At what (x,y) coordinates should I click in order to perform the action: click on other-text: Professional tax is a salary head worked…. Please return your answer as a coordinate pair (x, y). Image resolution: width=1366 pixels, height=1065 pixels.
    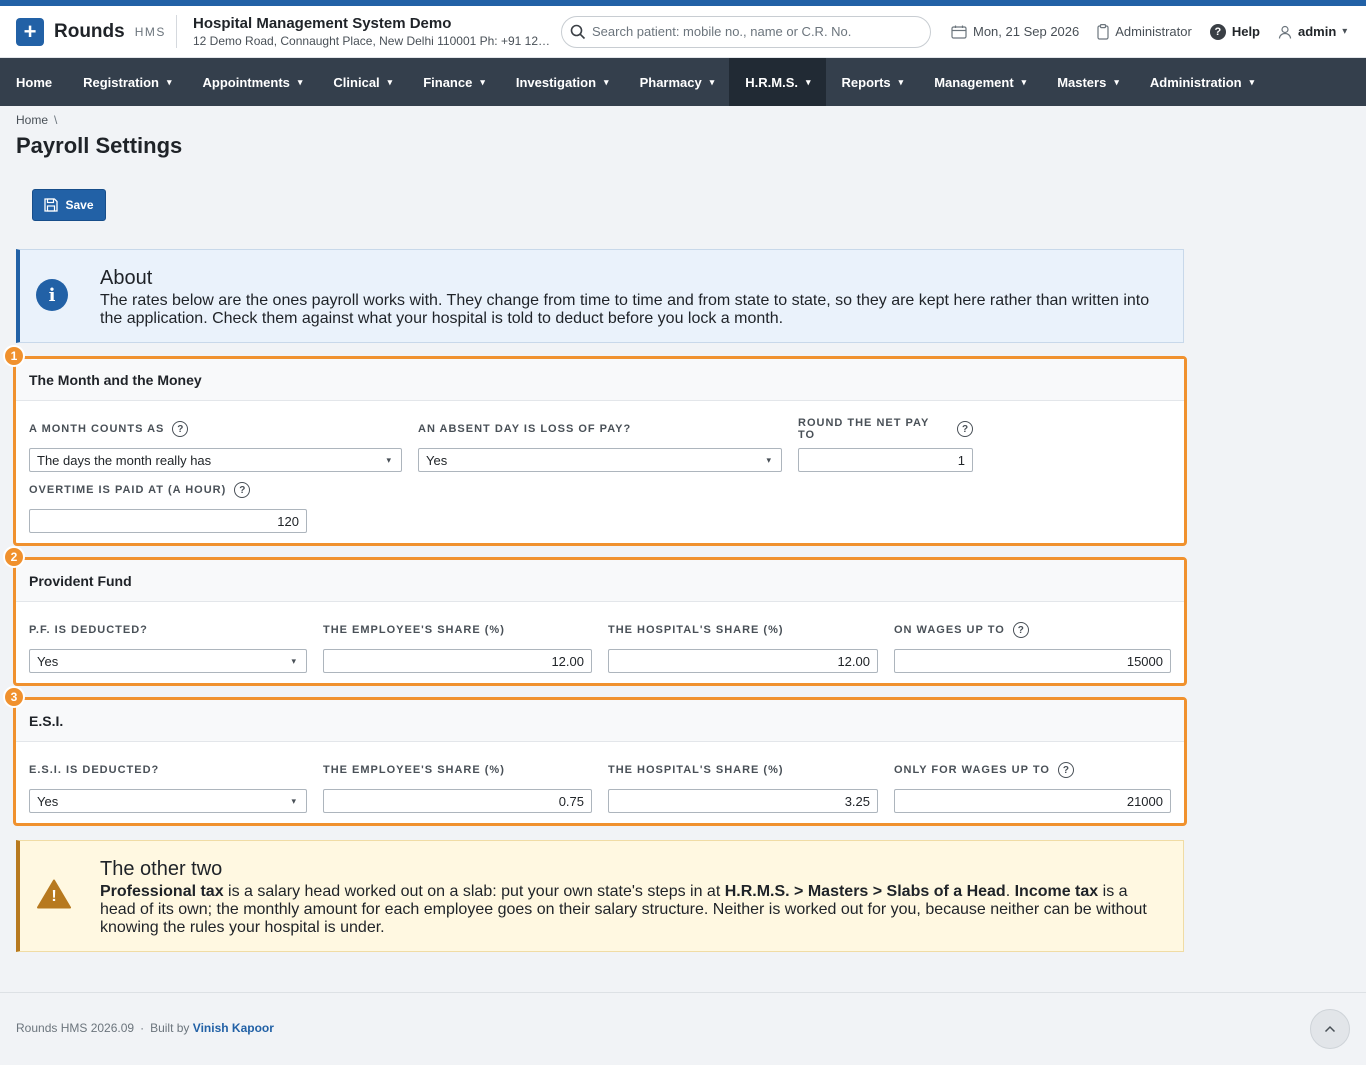
    Looking at the image, I should click on (630, 910).